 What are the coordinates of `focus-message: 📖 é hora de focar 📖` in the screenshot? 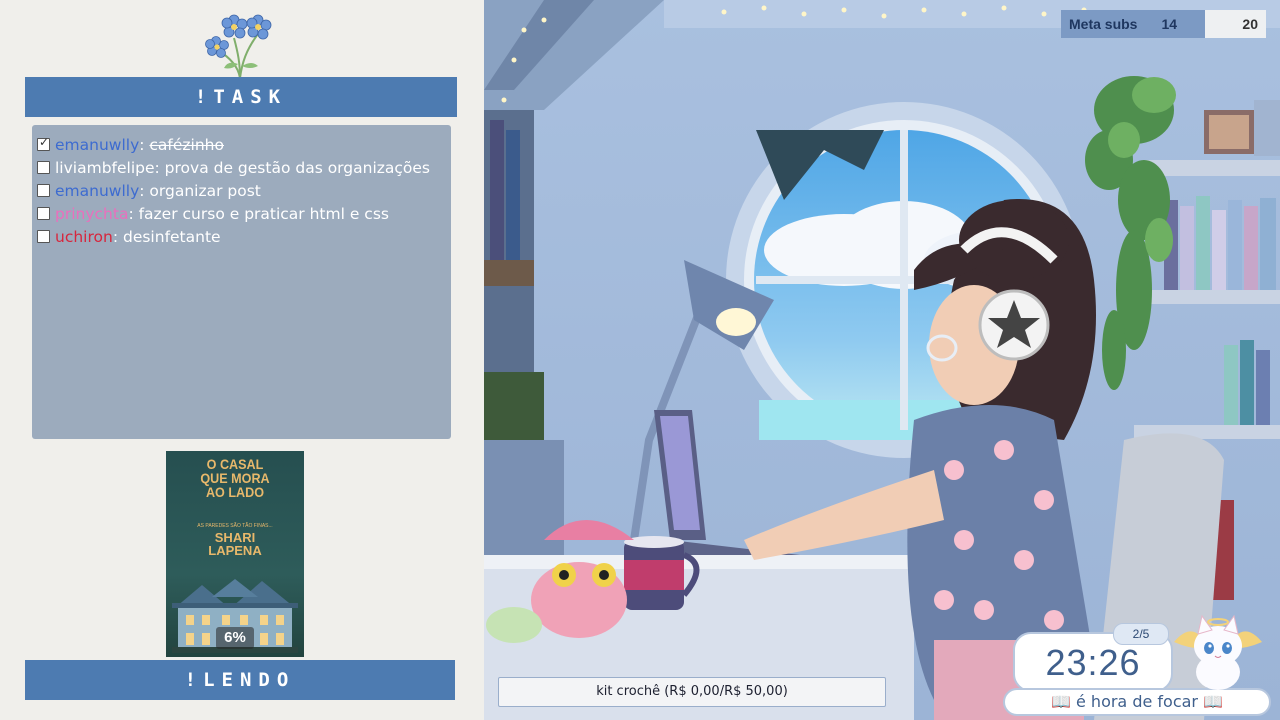 It's located at (1137, 702).